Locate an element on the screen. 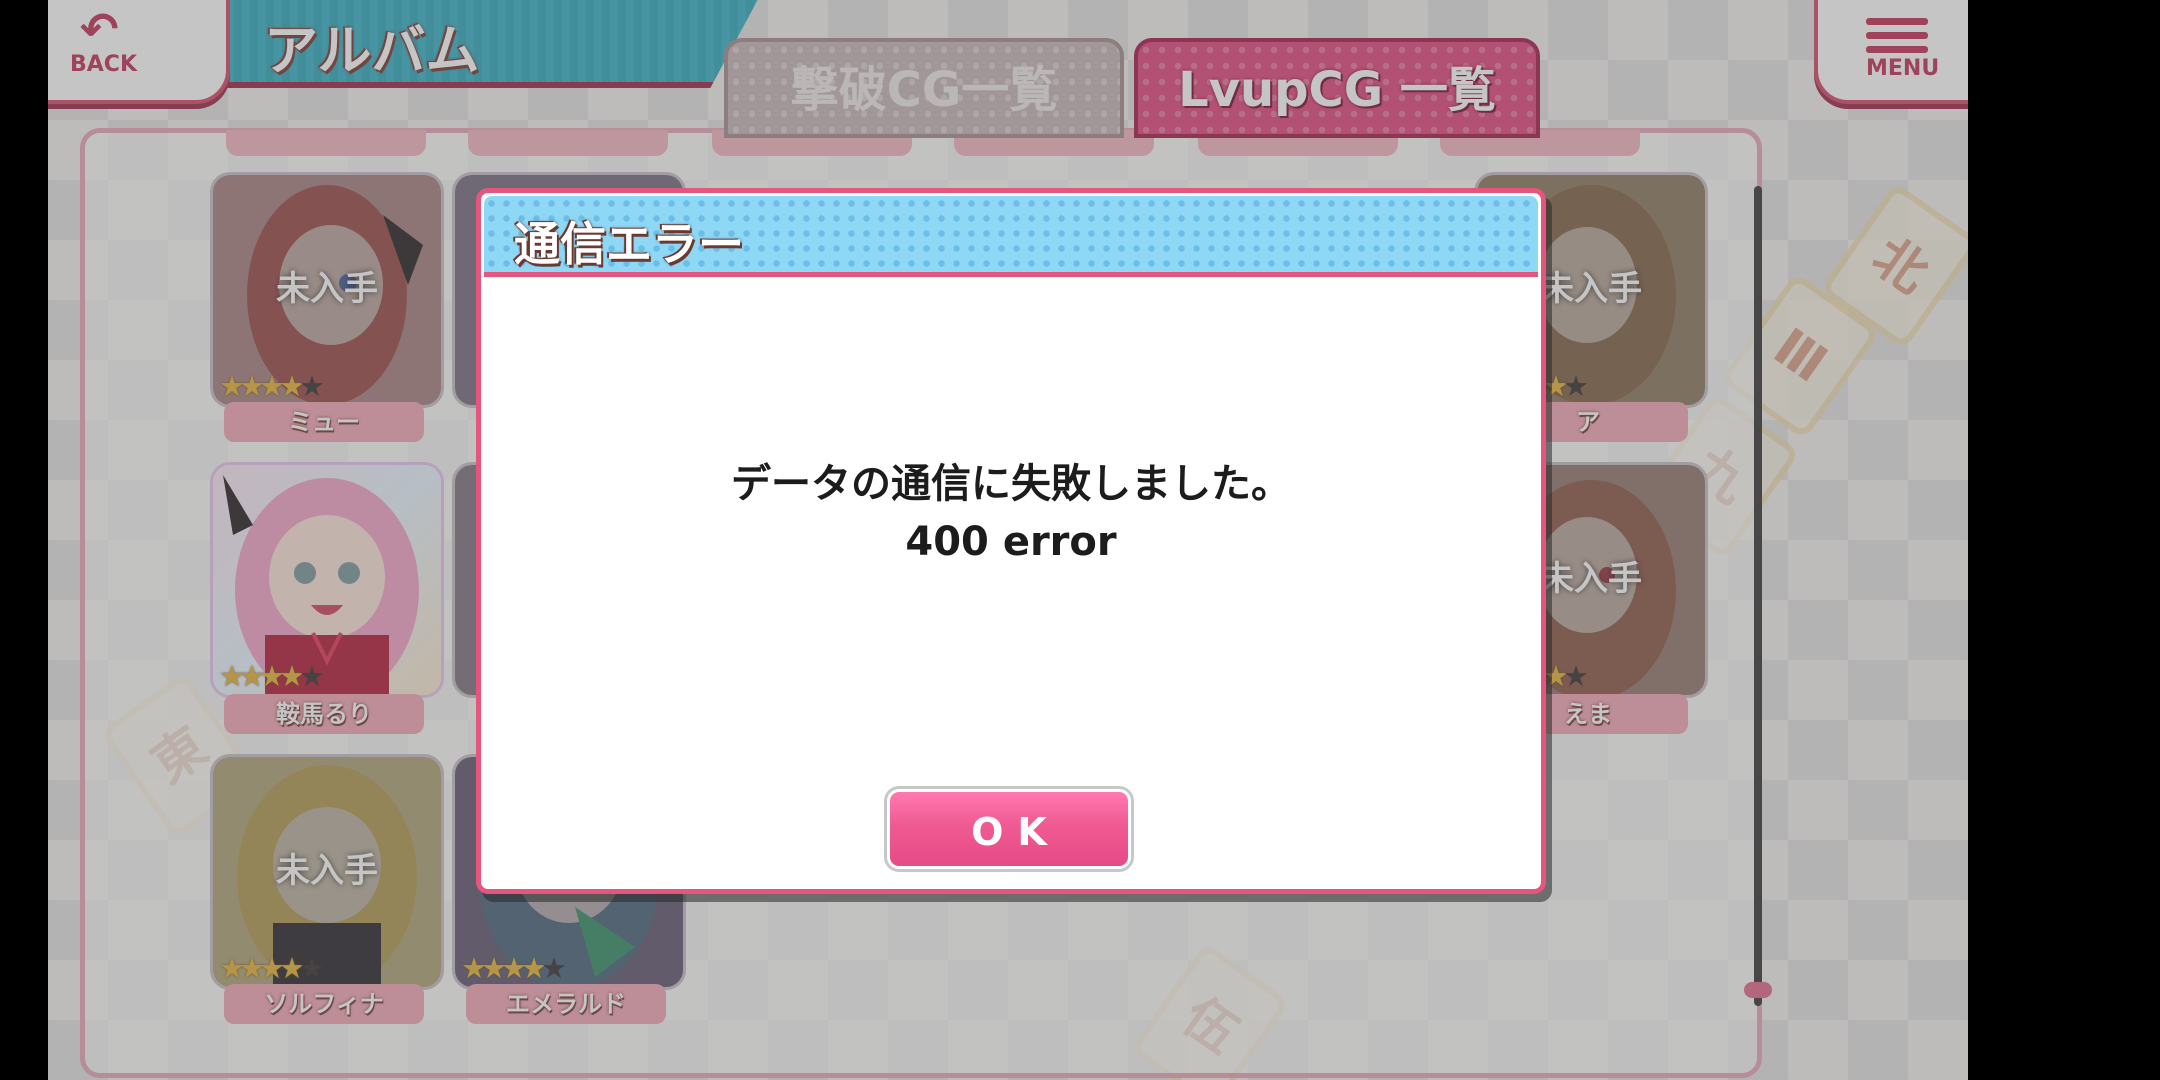 The width and height of the screenshot is (2160, 1080). error-code: 400 error is located at coordinates (1011, 542).